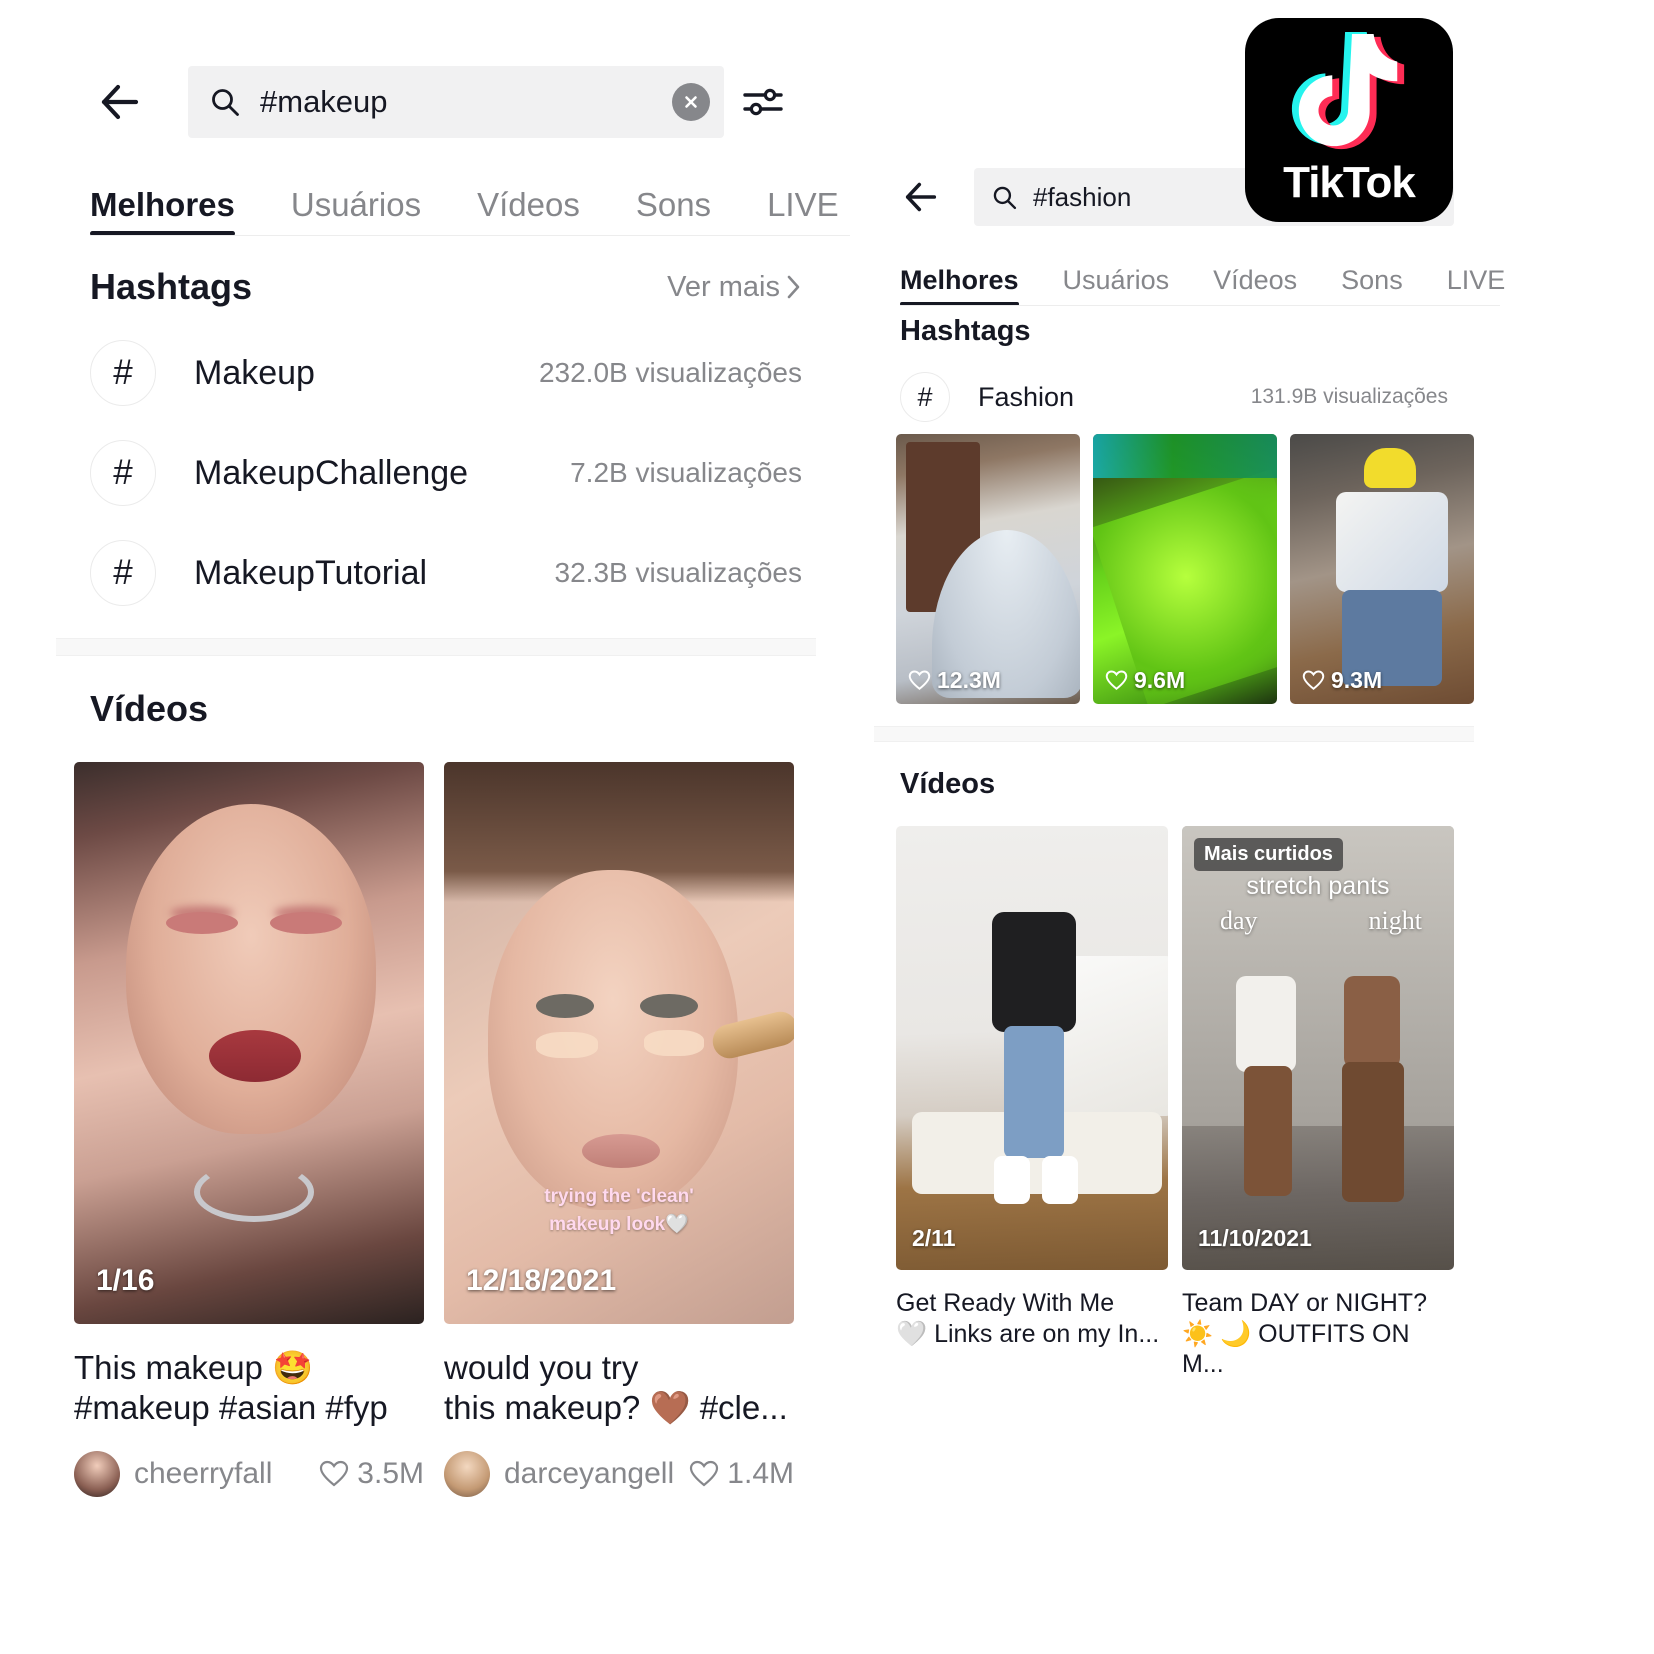 The width and height of the screenshot is (1654, 1654). Describe the element at coordinates (691, 102) in the screenshot. I see `clear-icon` at that location.